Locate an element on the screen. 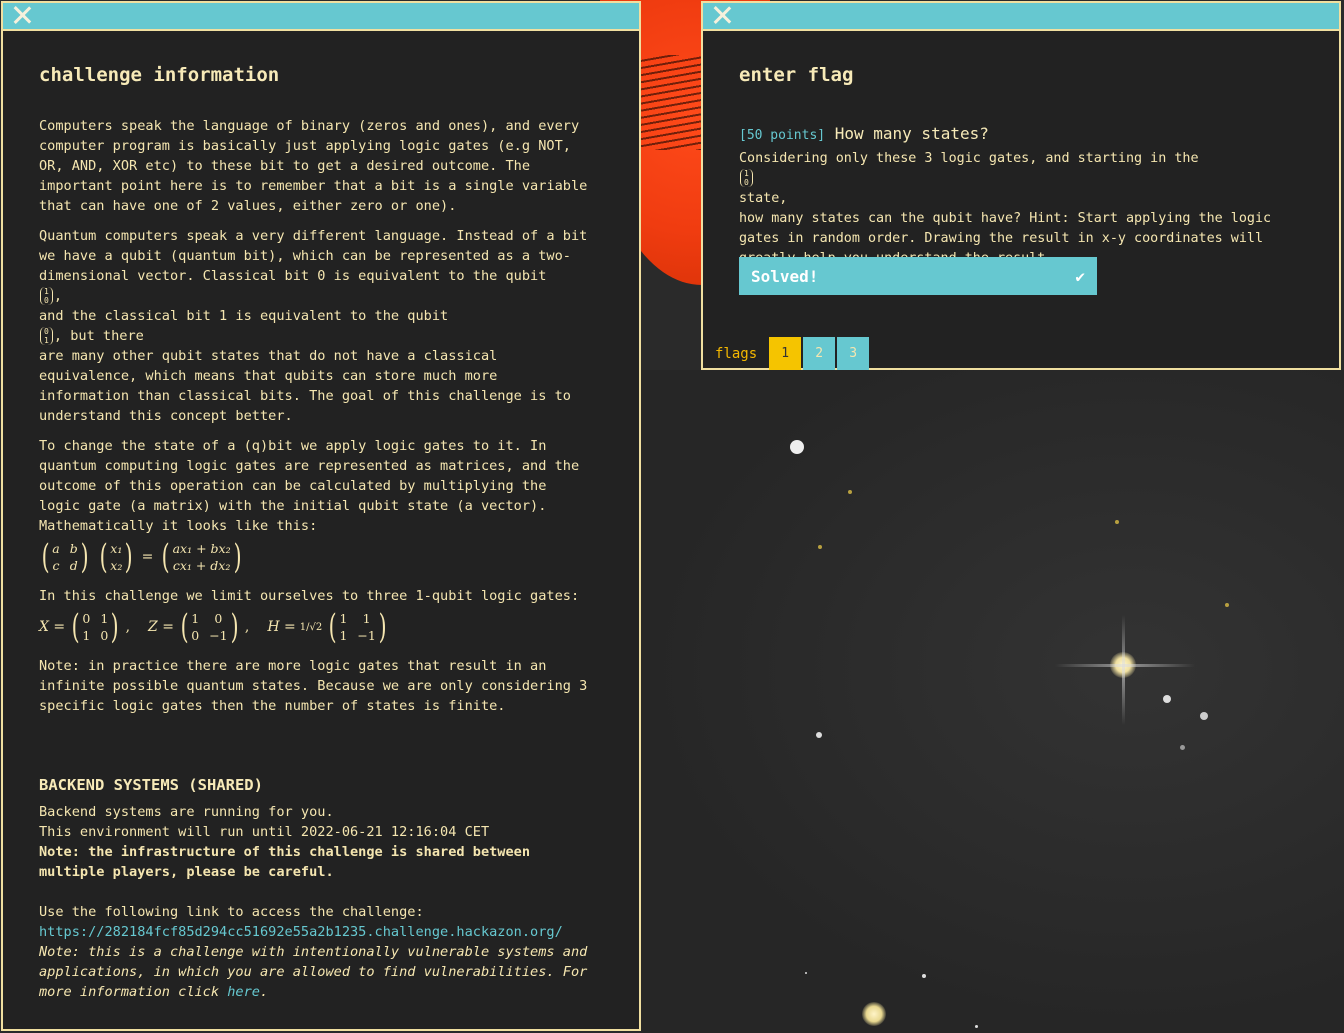  question-header: [50 points] How many states? is located at coordinates (1021, 133).